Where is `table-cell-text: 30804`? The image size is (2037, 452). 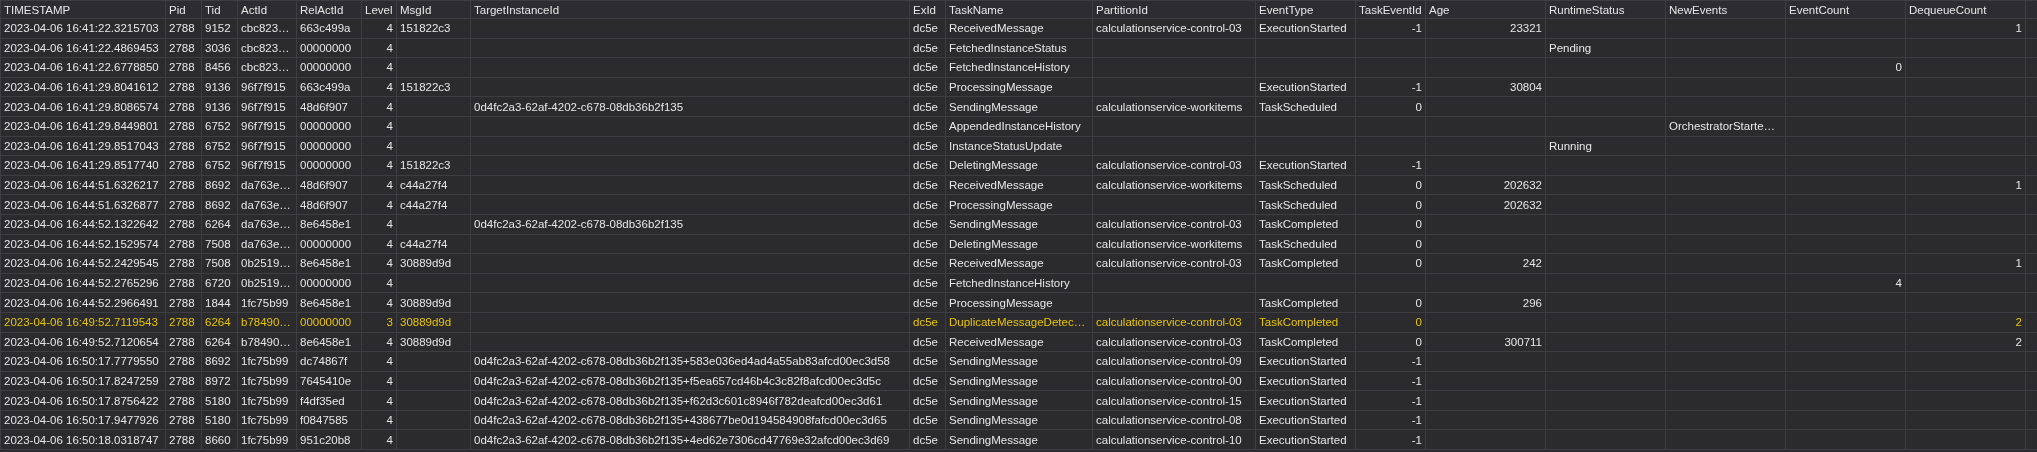
table-cell-text: 30804 is located at coordinates (1526, 87).